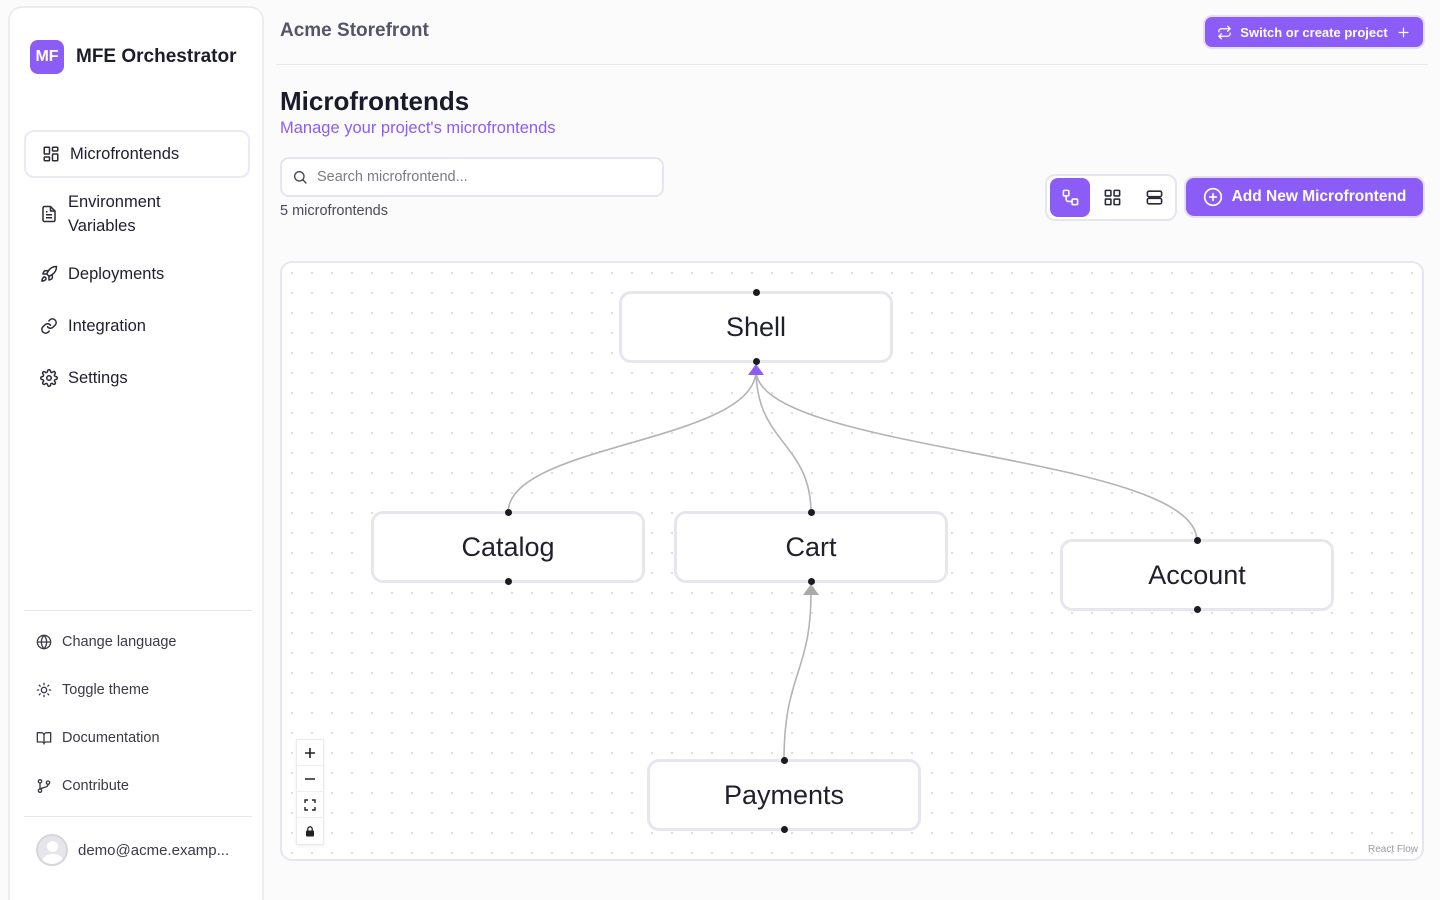 This screenshot has height=900, width=1440. I want to click on list-view-button, so click(1154, 197).